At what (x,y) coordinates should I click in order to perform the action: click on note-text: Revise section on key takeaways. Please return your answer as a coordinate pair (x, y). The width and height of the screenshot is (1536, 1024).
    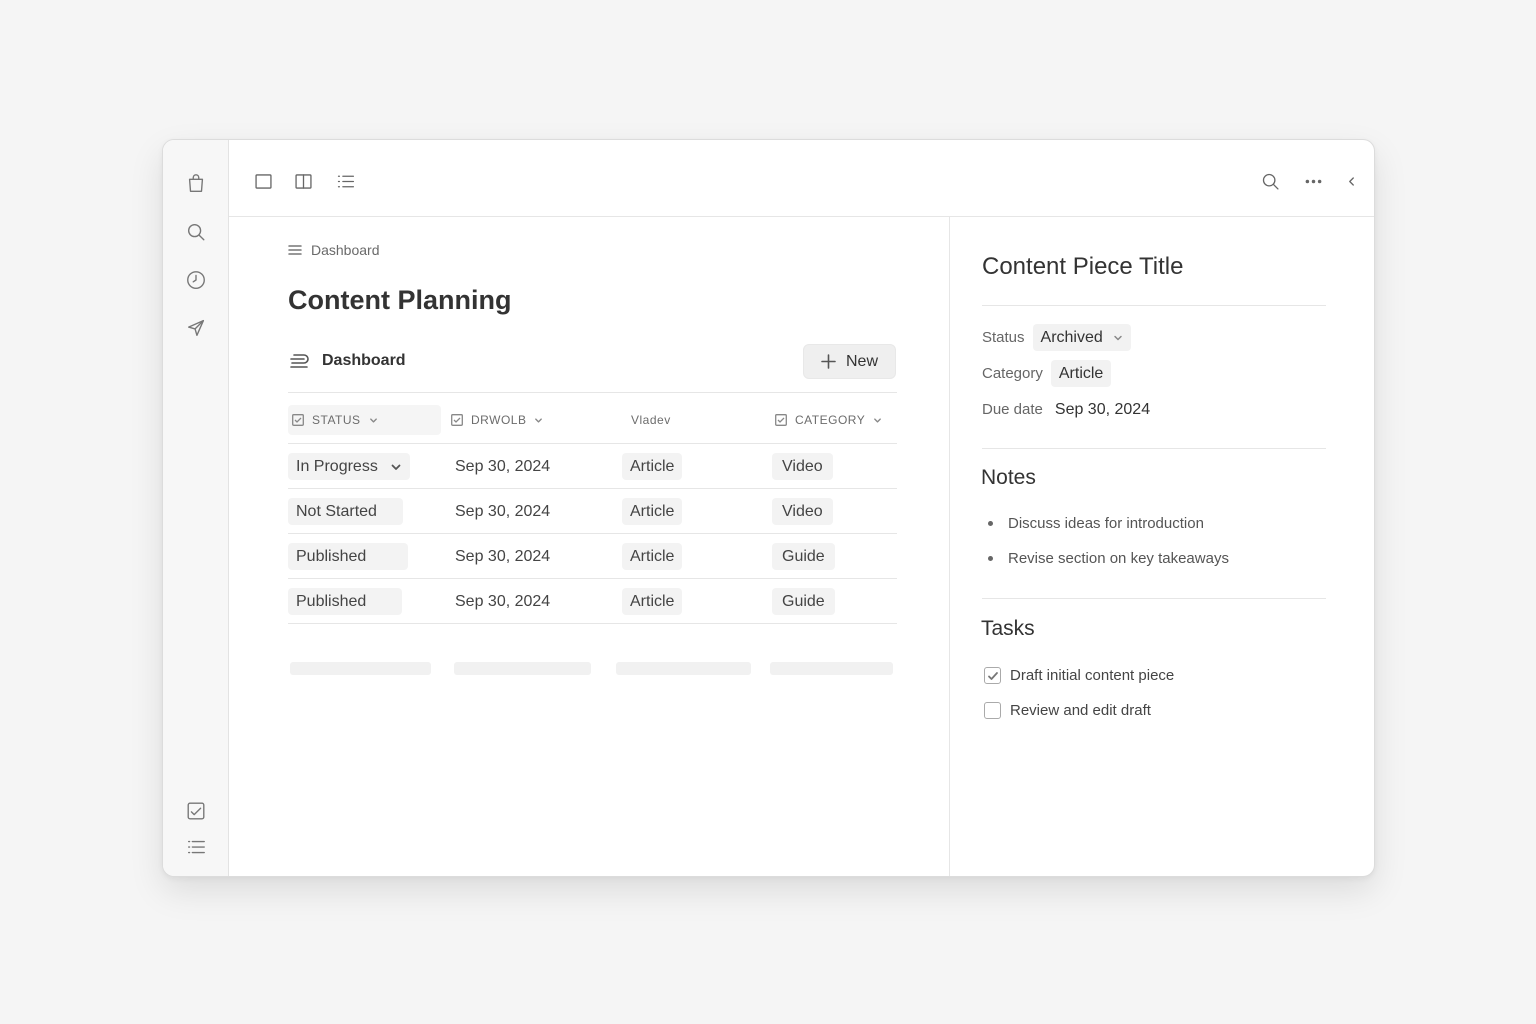
    Looking at the image, I should click on (1118, 558).